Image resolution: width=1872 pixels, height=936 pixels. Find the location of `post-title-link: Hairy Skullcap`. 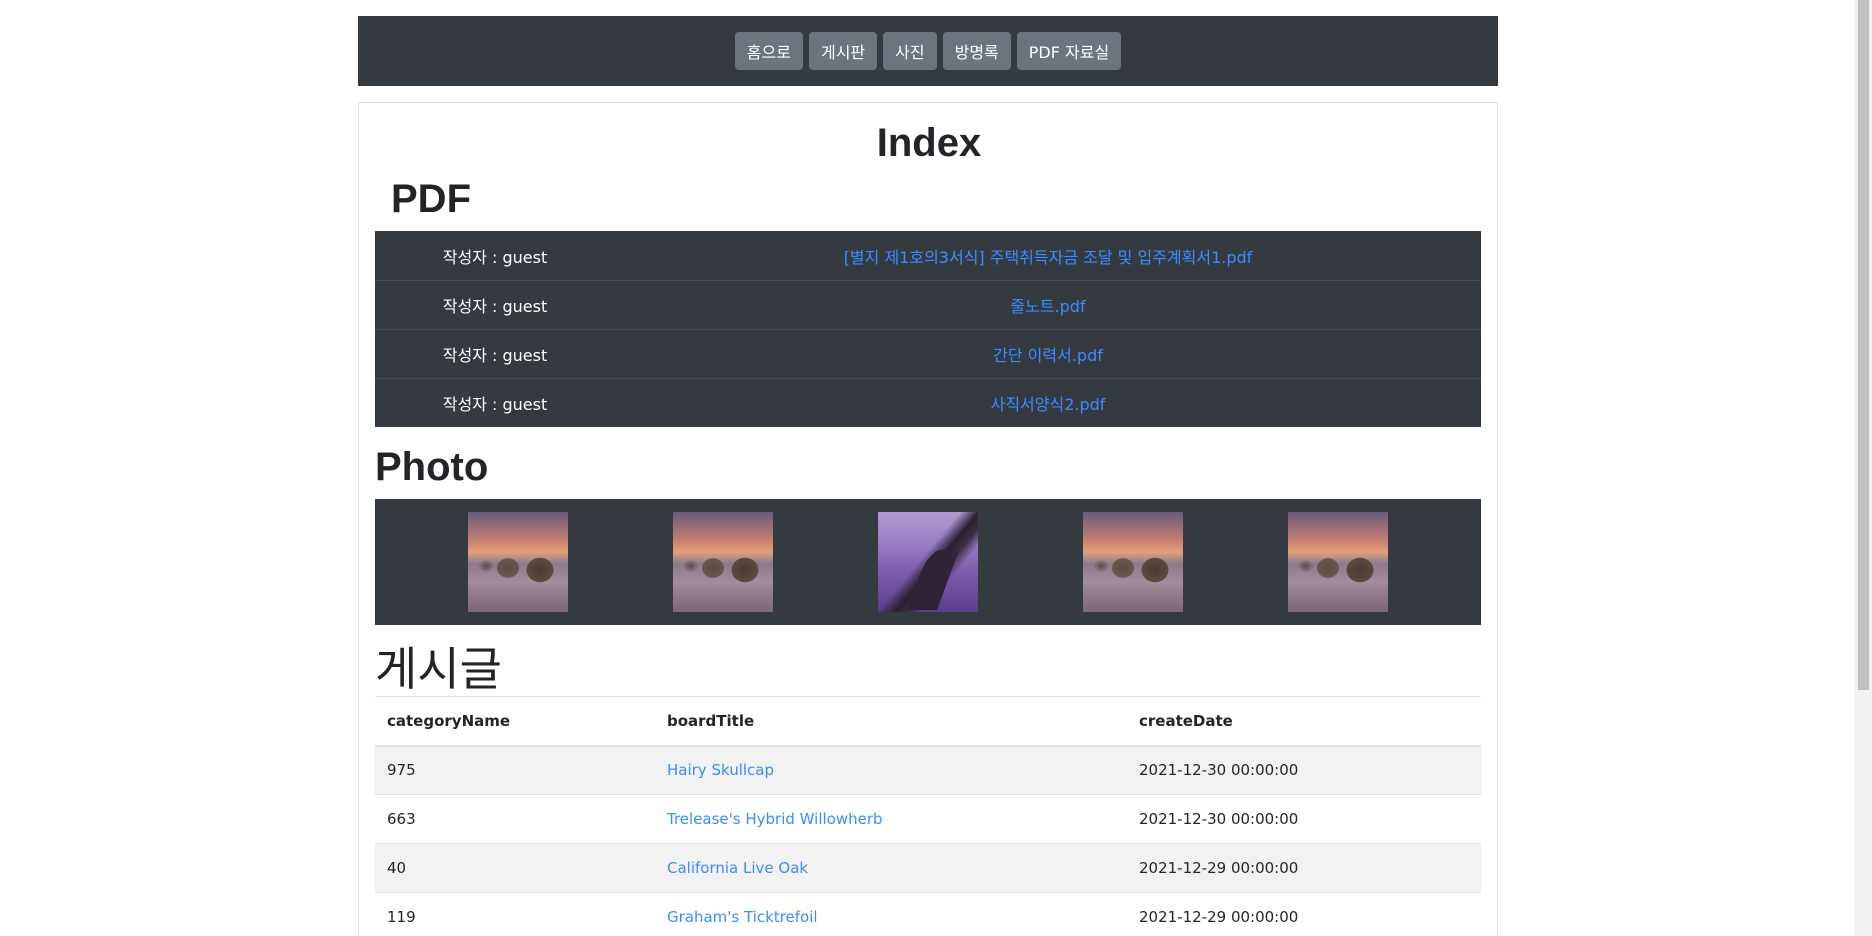

post-title-link: Hairy Skullcap is located at coordinates (720, 770).